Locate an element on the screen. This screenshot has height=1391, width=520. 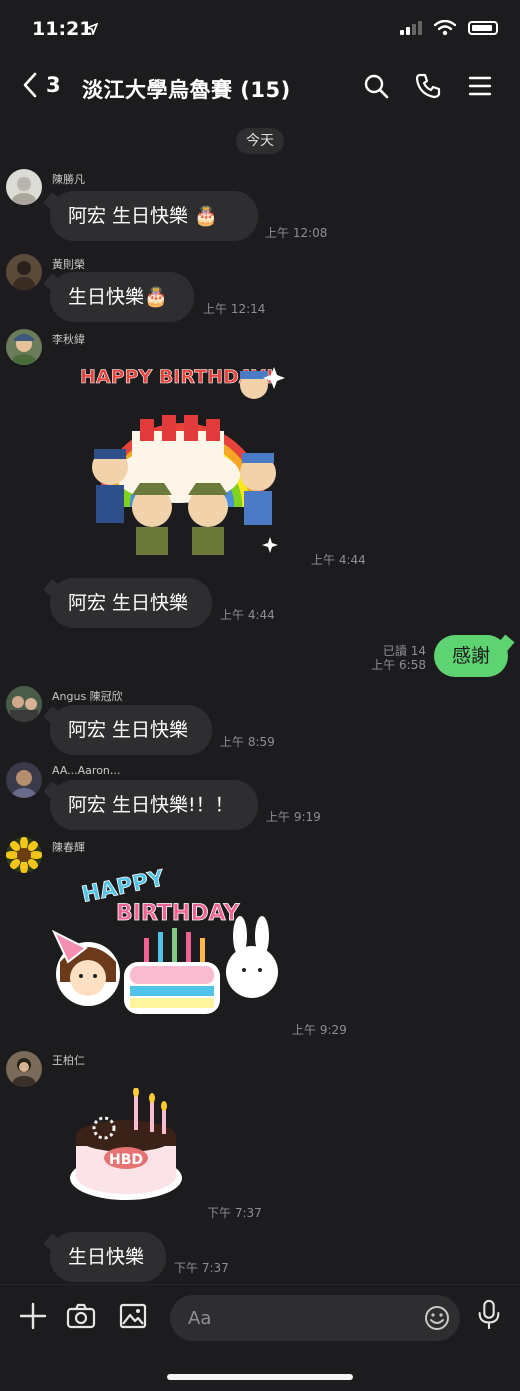
read-count: 已讀 14 is located at coordinates (404, 651).